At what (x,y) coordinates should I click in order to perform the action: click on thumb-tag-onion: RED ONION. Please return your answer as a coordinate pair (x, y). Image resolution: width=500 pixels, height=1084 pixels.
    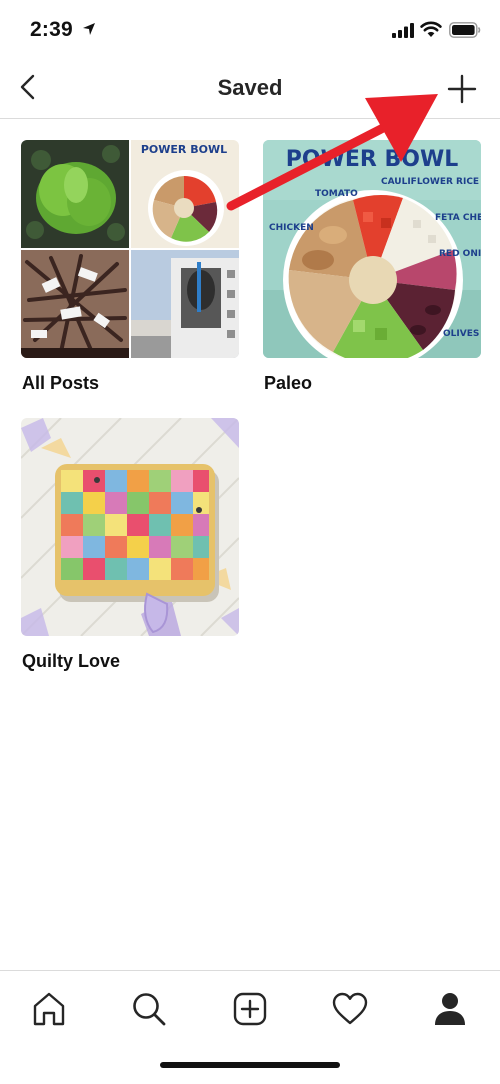
    Looking at the image, I should click on (460, 254).